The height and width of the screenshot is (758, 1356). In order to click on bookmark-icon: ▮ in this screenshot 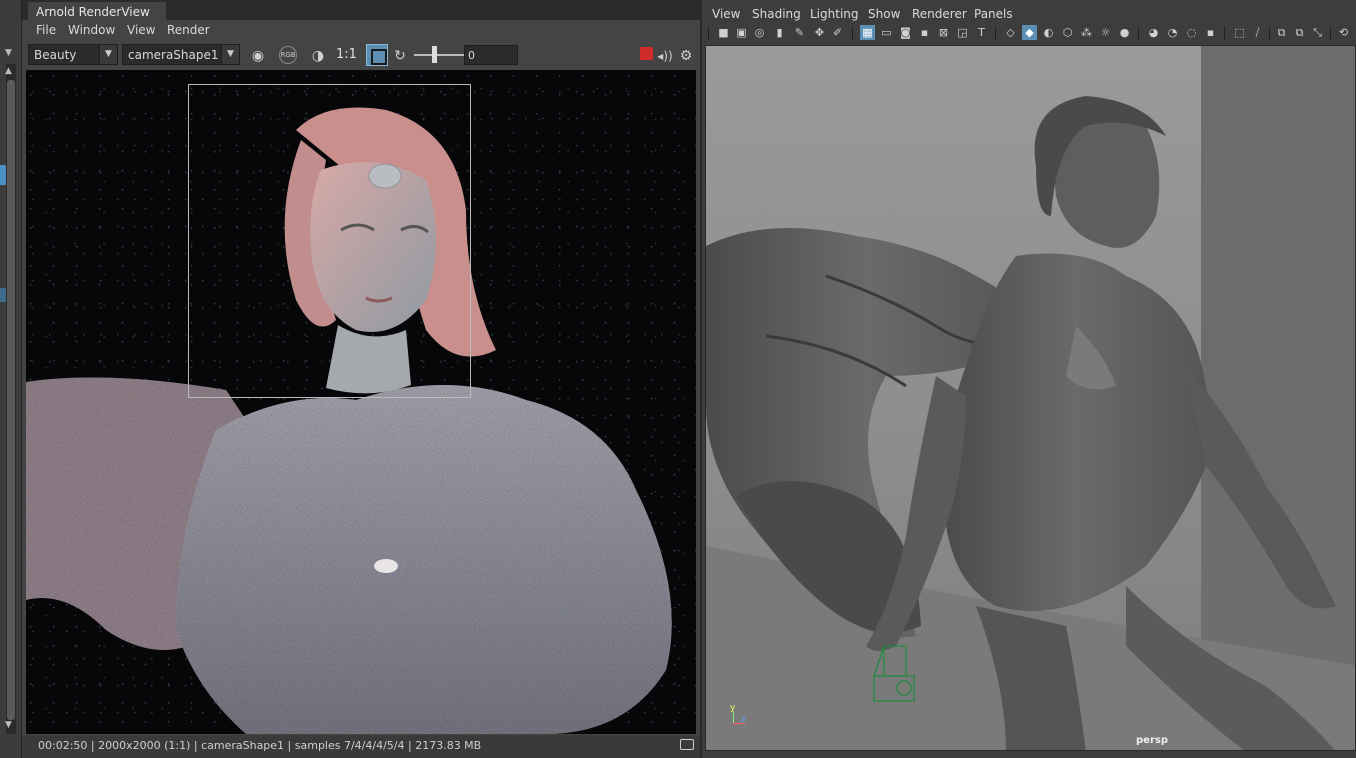, I will do `click(779, 32)`.